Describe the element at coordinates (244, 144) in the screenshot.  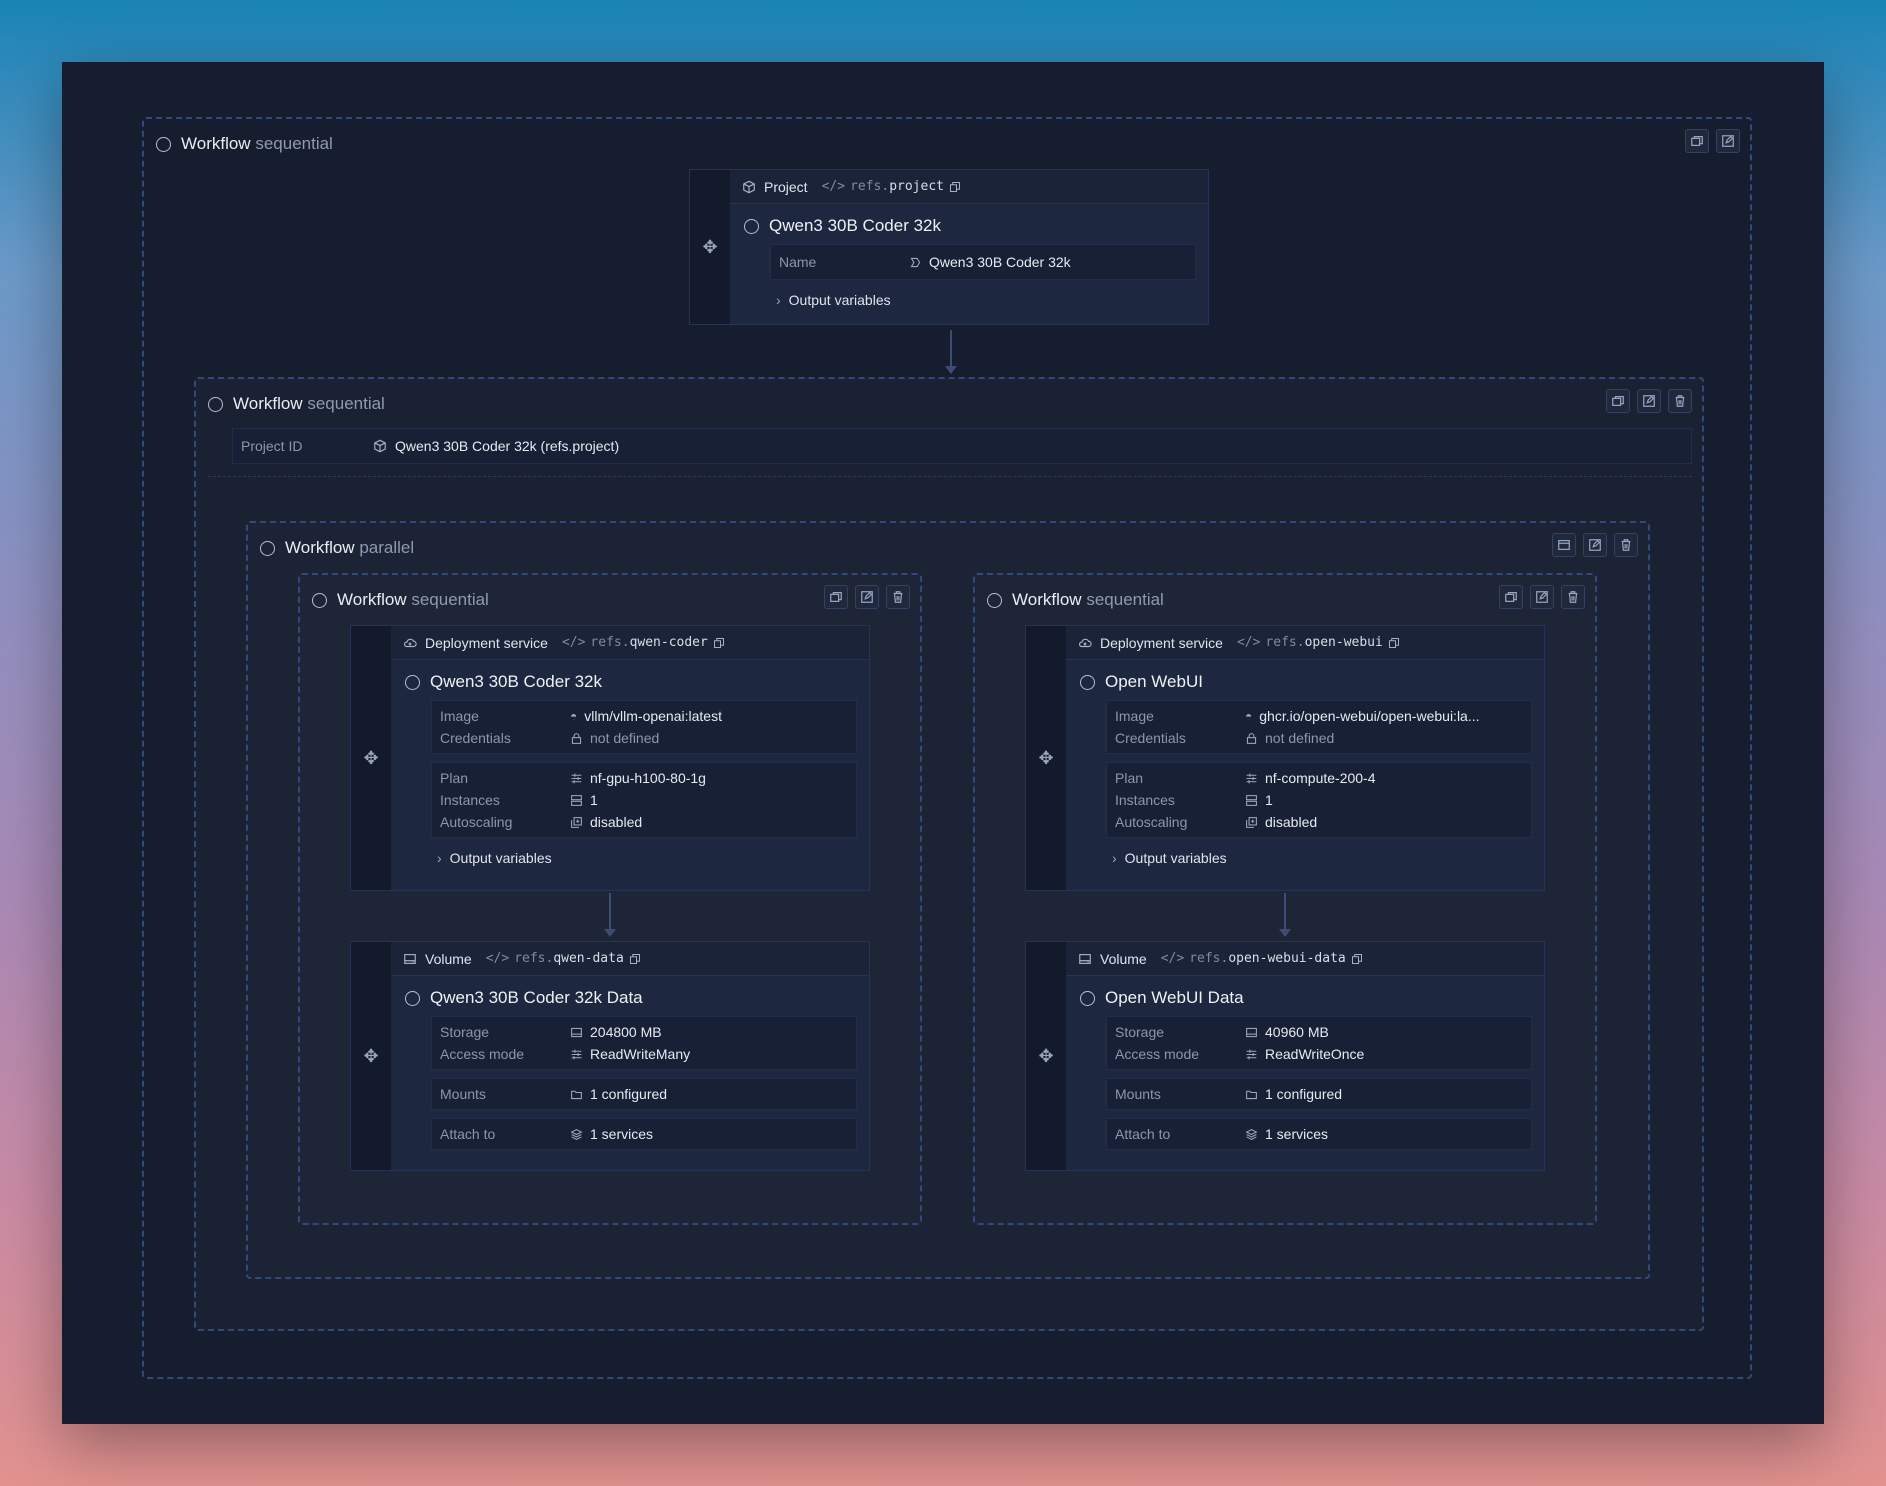
I see `workflow-outer-header: Workflow sequential` at that location.